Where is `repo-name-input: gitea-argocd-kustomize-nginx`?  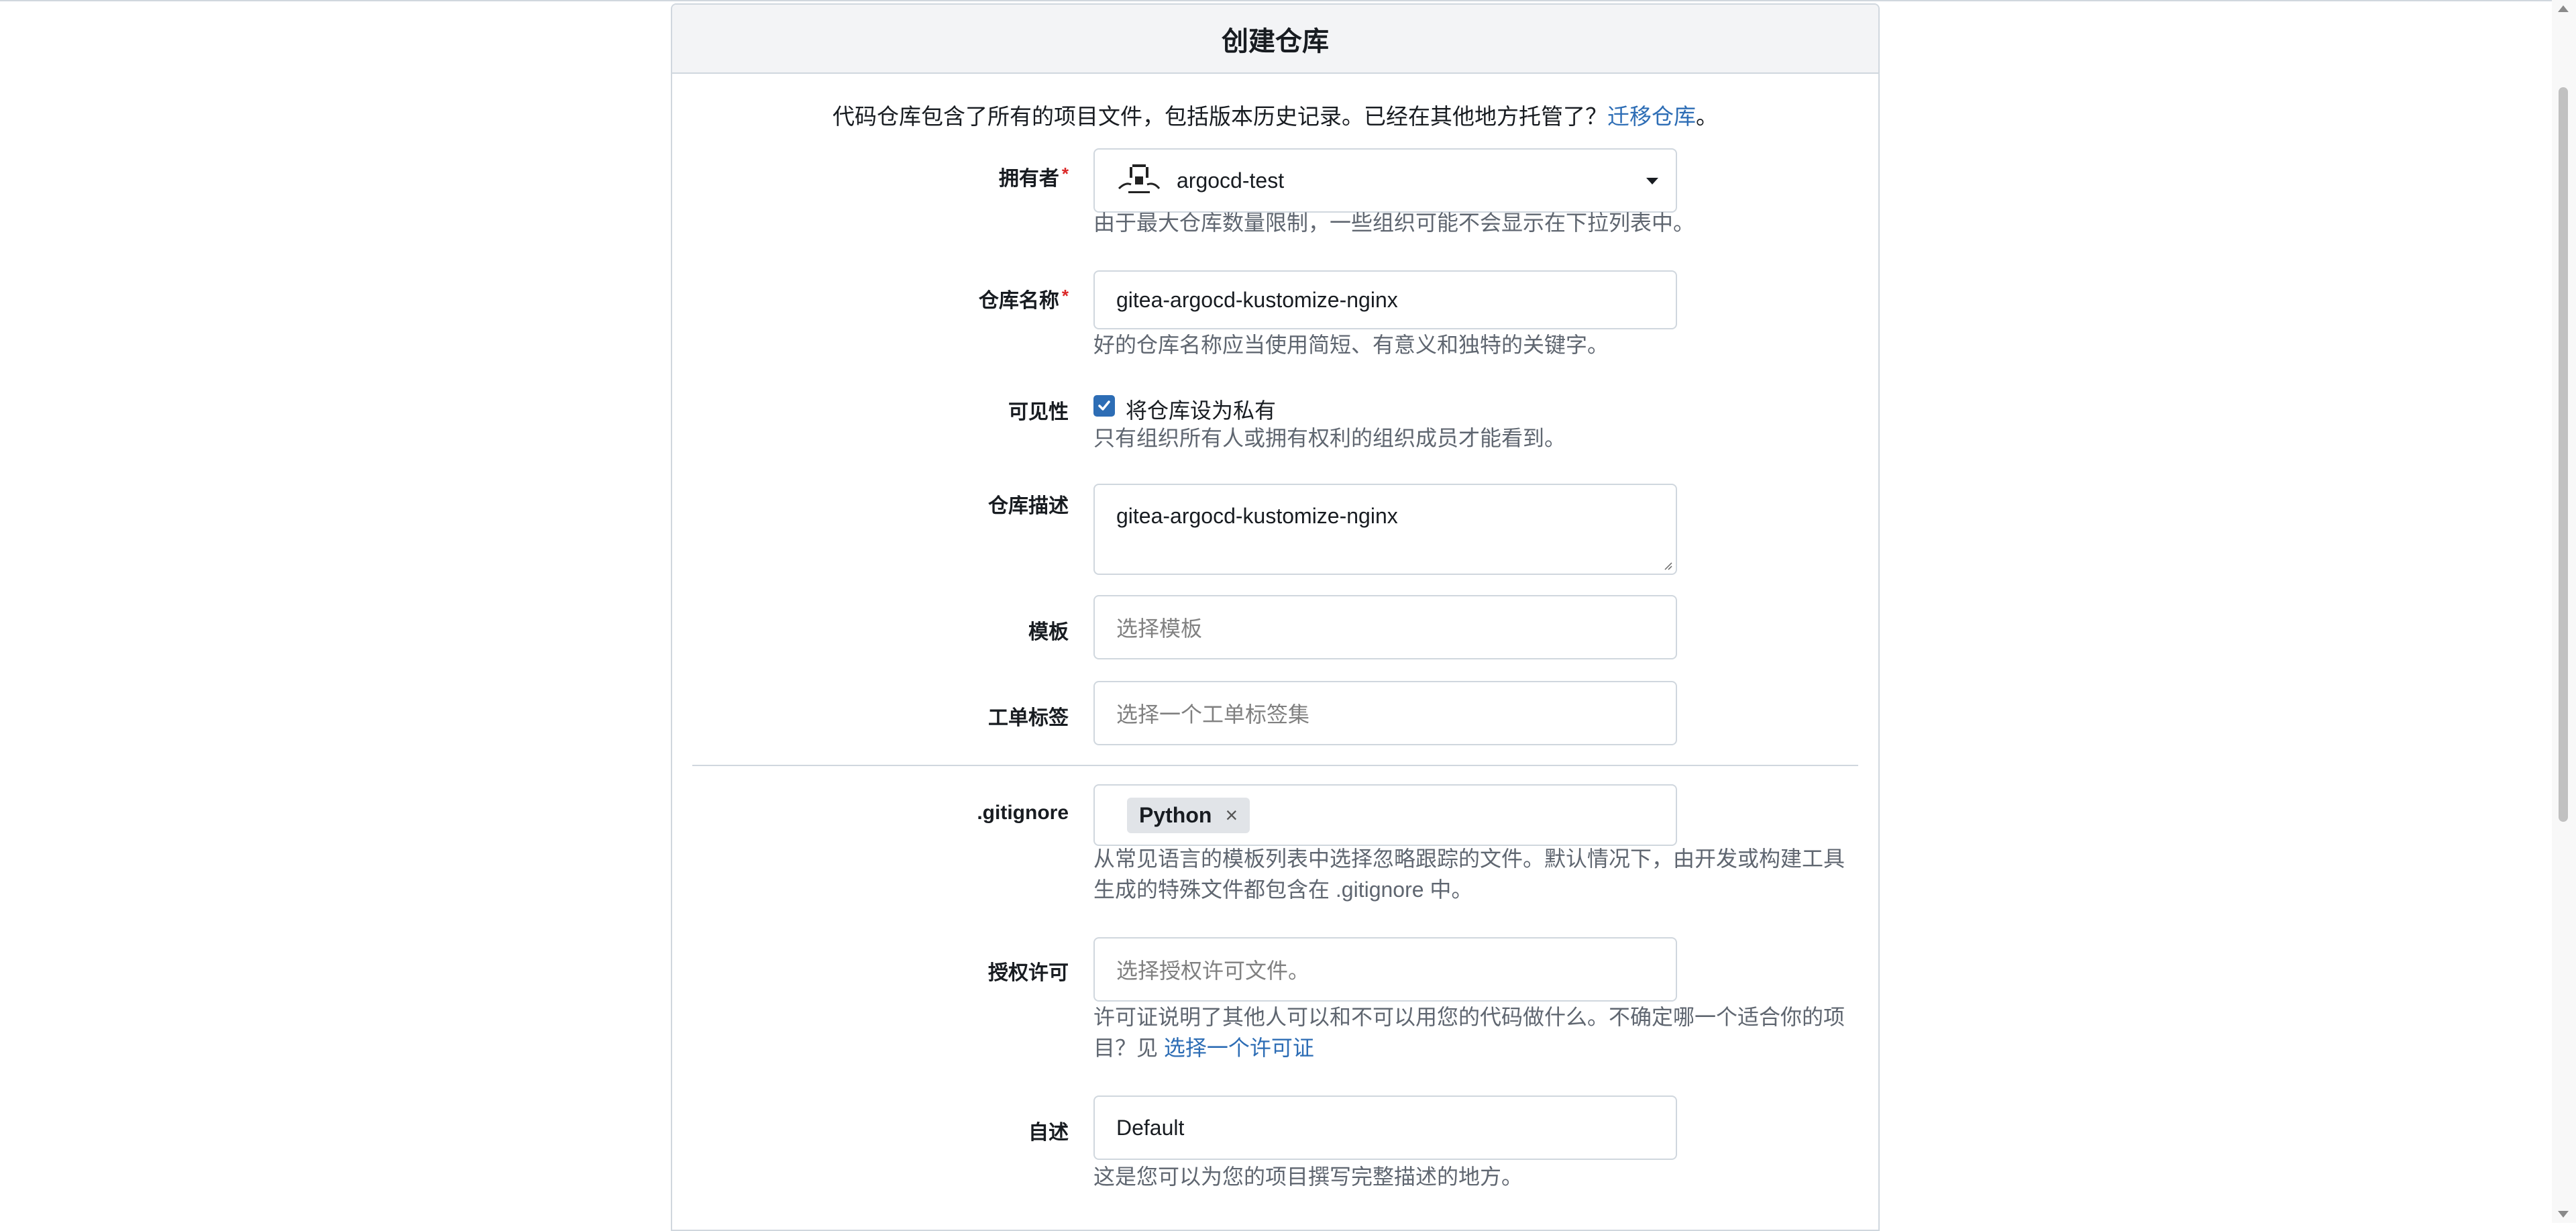 repo-name-input: gitea-argocd-kustomize-nginx is located at coordinates (1385, 299).